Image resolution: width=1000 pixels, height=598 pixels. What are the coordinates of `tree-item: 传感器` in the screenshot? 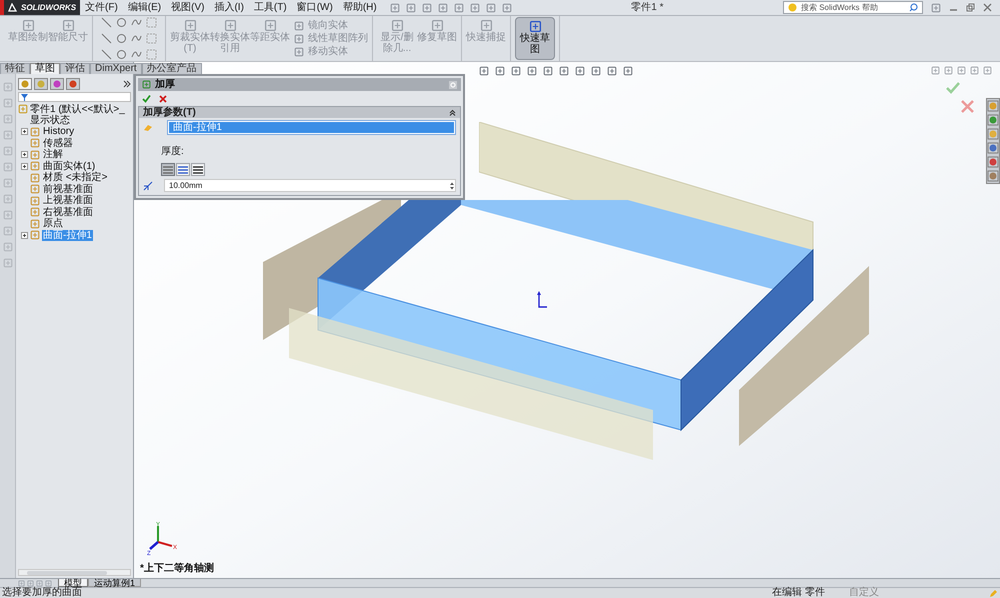 It's located at (58, 143).